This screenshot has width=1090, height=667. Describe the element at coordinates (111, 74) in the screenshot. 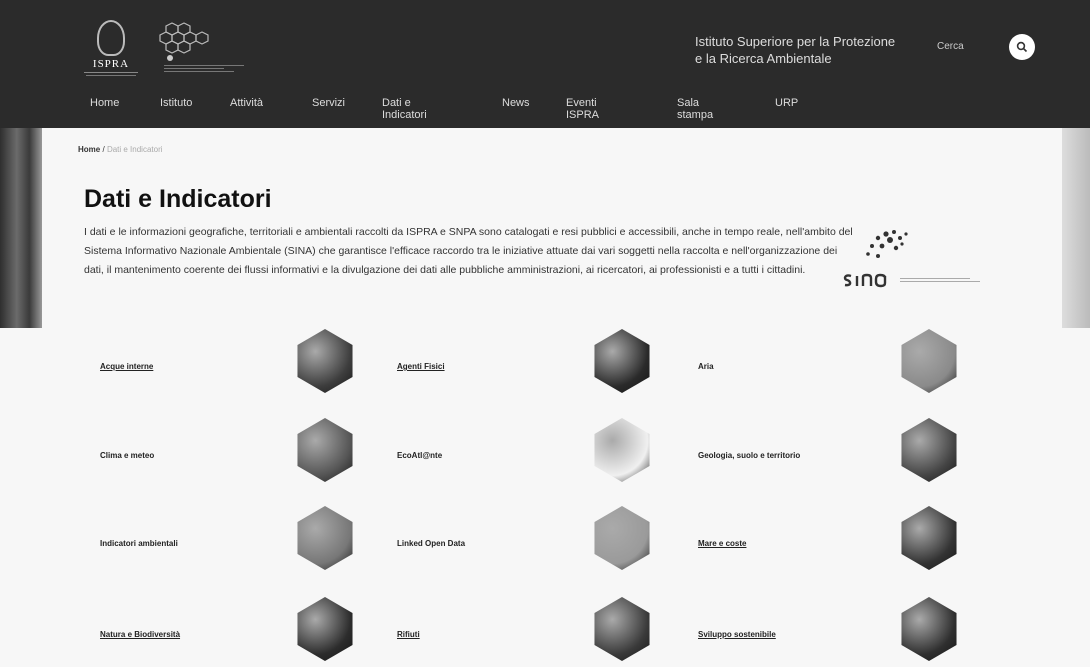

I see `logo-subtitle` at that location.